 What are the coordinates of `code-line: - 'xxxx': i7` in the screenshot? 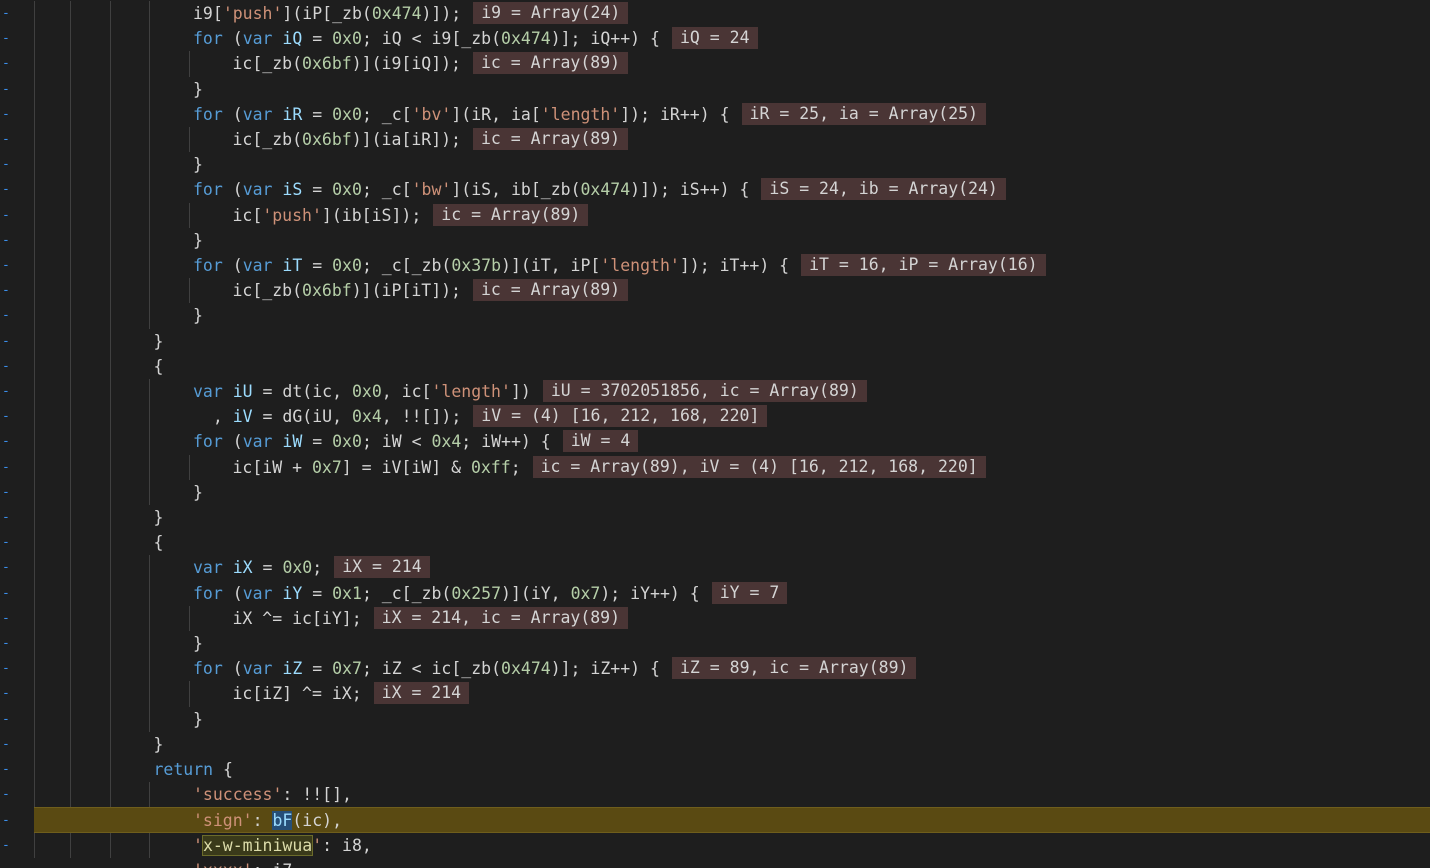 It's located at (715, 863).